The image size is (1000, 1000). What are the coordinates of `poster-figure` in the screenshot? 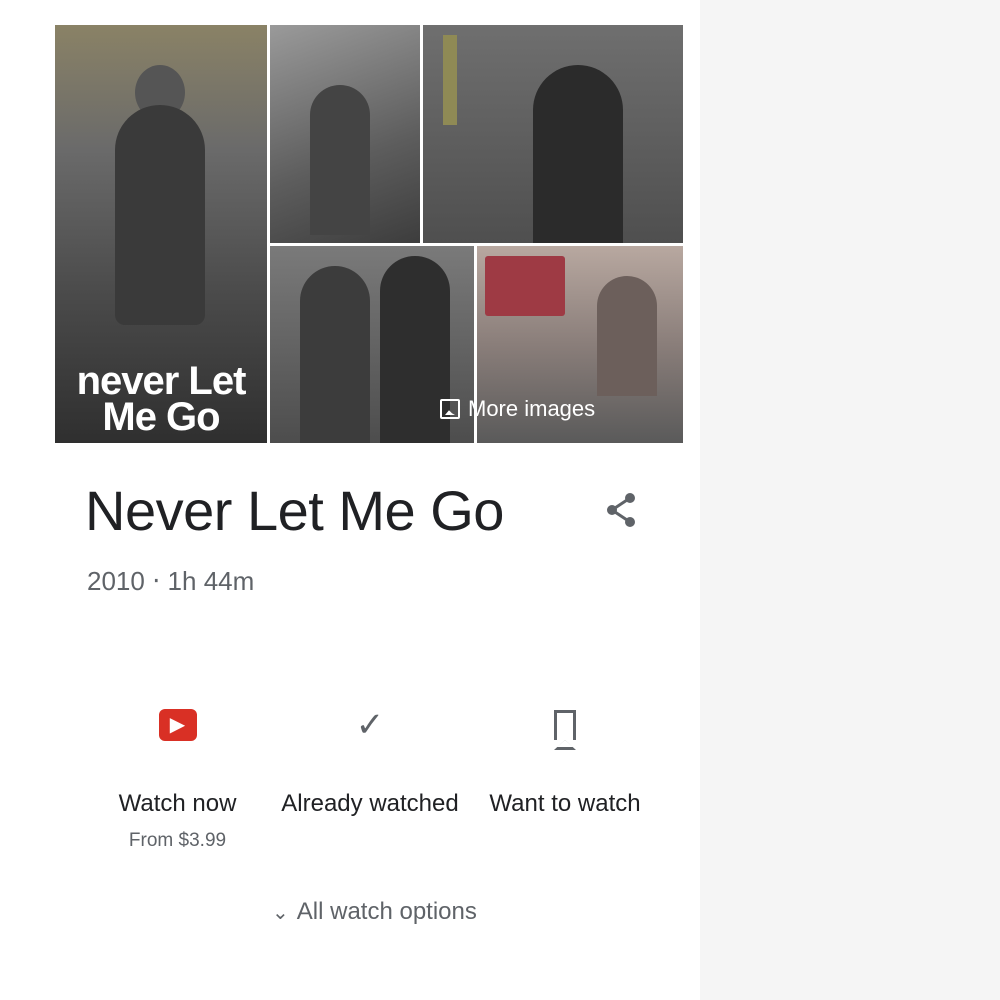 It's located at (160, 215).